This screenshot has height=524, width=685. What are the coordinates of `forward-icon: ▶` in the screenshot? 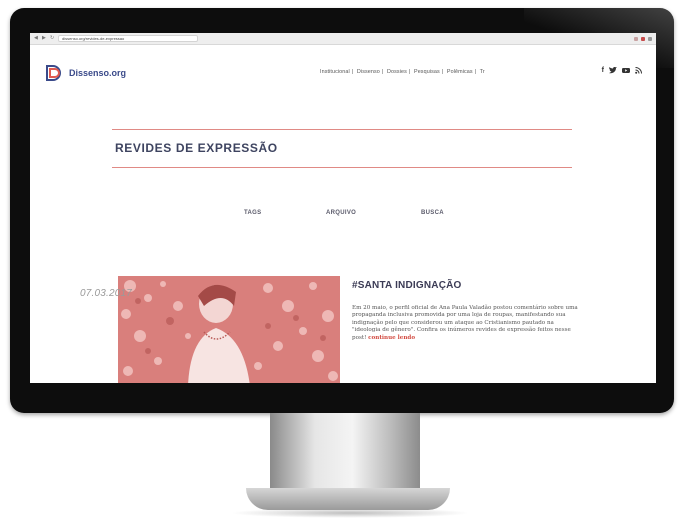 It's located at (44, 38).